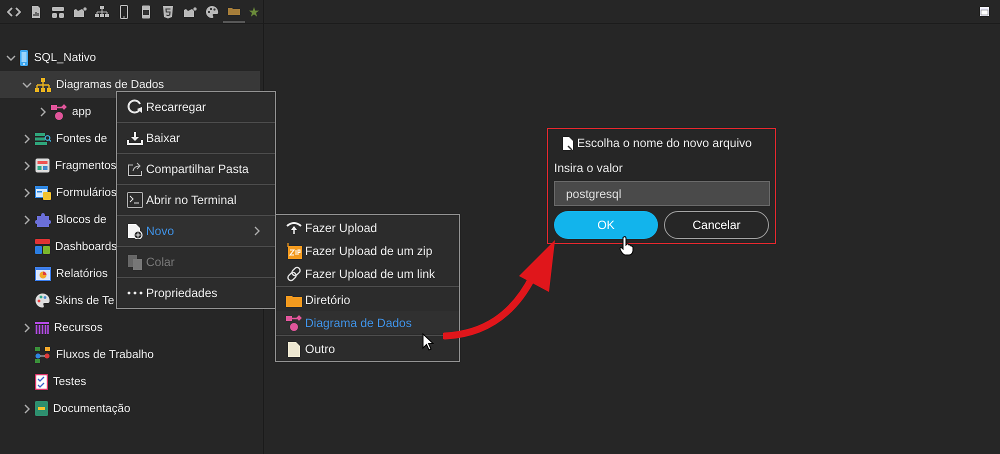  I want to click on field-label: Insira o valor, so click(589, 168).